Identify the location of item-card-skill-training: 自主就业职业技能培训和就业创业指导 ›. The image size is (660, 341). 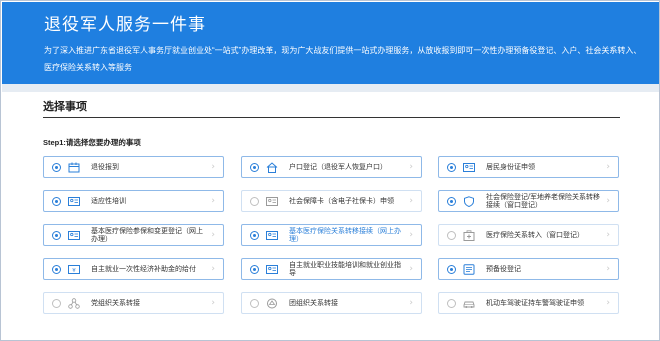
(331, 269).